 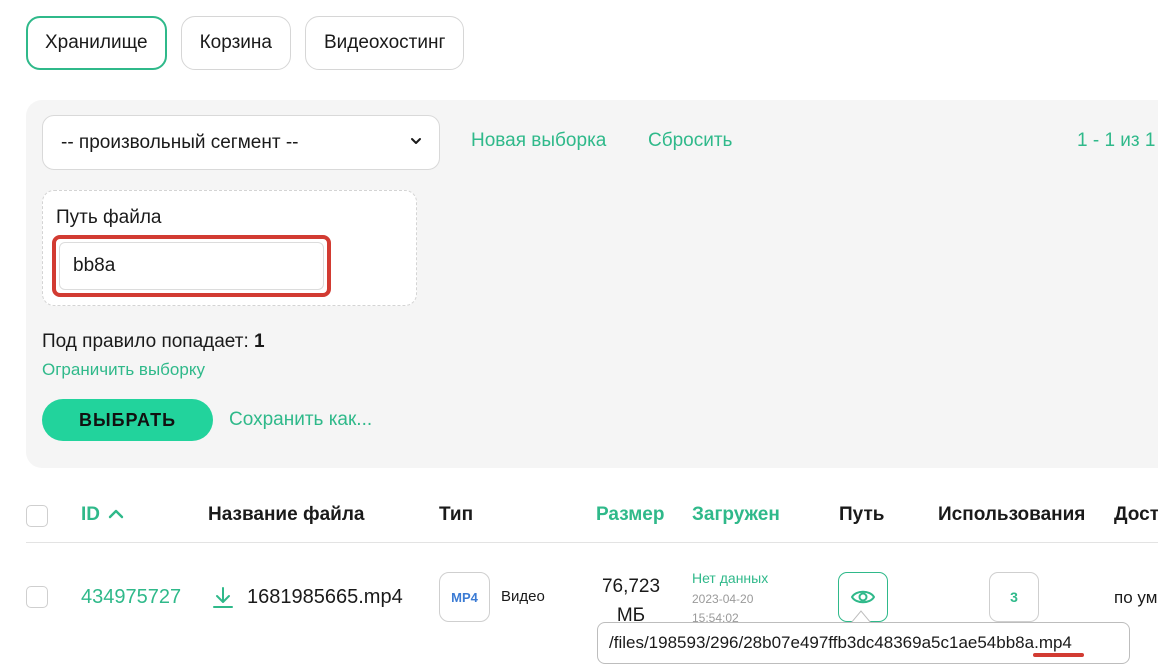 What do you see at coordinates (1116, 140) in the screenshot?
I see `pagination-info: 1 - 1 из 1` at bounding box center [1116, 140].